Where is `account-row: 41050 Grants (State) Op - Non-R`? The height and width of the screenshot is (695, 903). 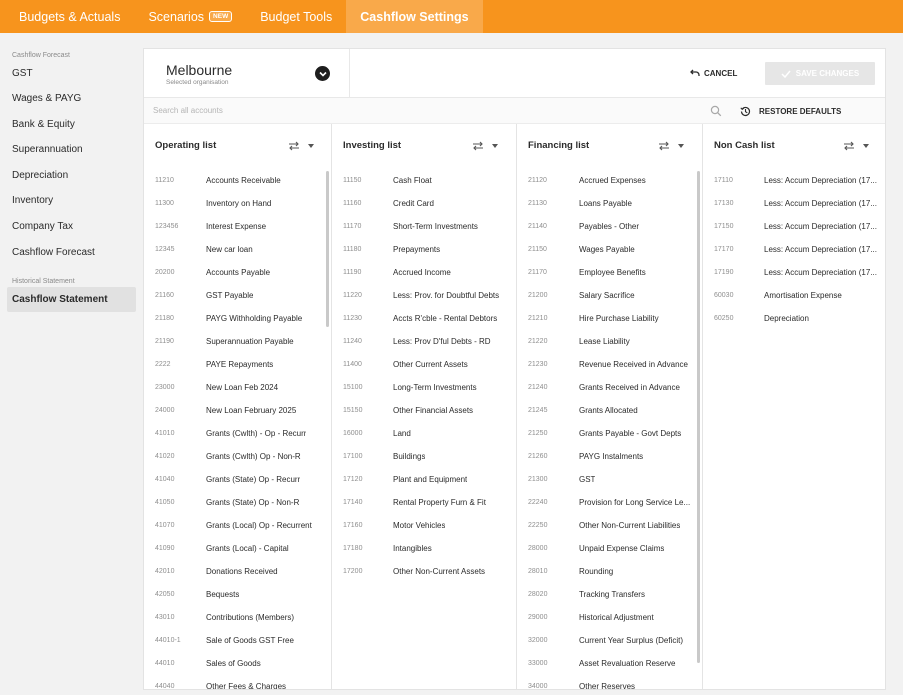 account-row: 41050 Grants (State) Op - Non-R is located at coordinates (237, 502).